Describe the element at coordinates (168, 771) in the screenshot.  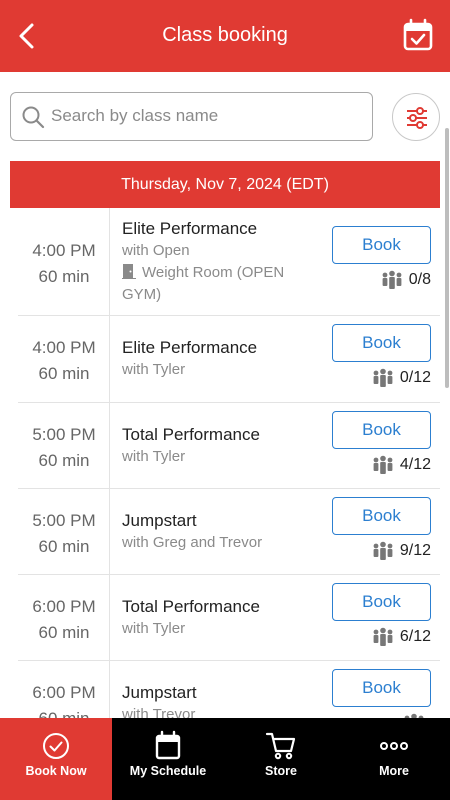
I see `tab-label: My Schedule` at that location.